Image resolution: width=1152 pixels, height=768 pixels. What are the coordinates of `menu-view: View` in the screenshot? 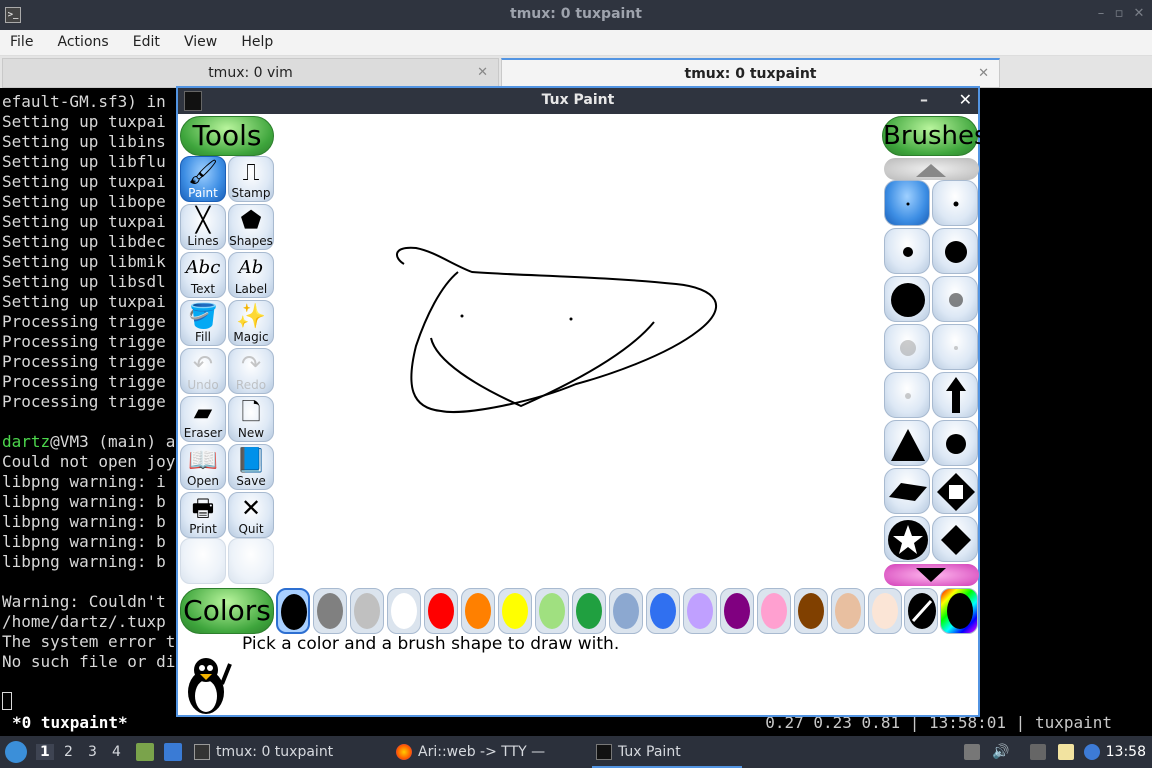 It's located at (200, 40).